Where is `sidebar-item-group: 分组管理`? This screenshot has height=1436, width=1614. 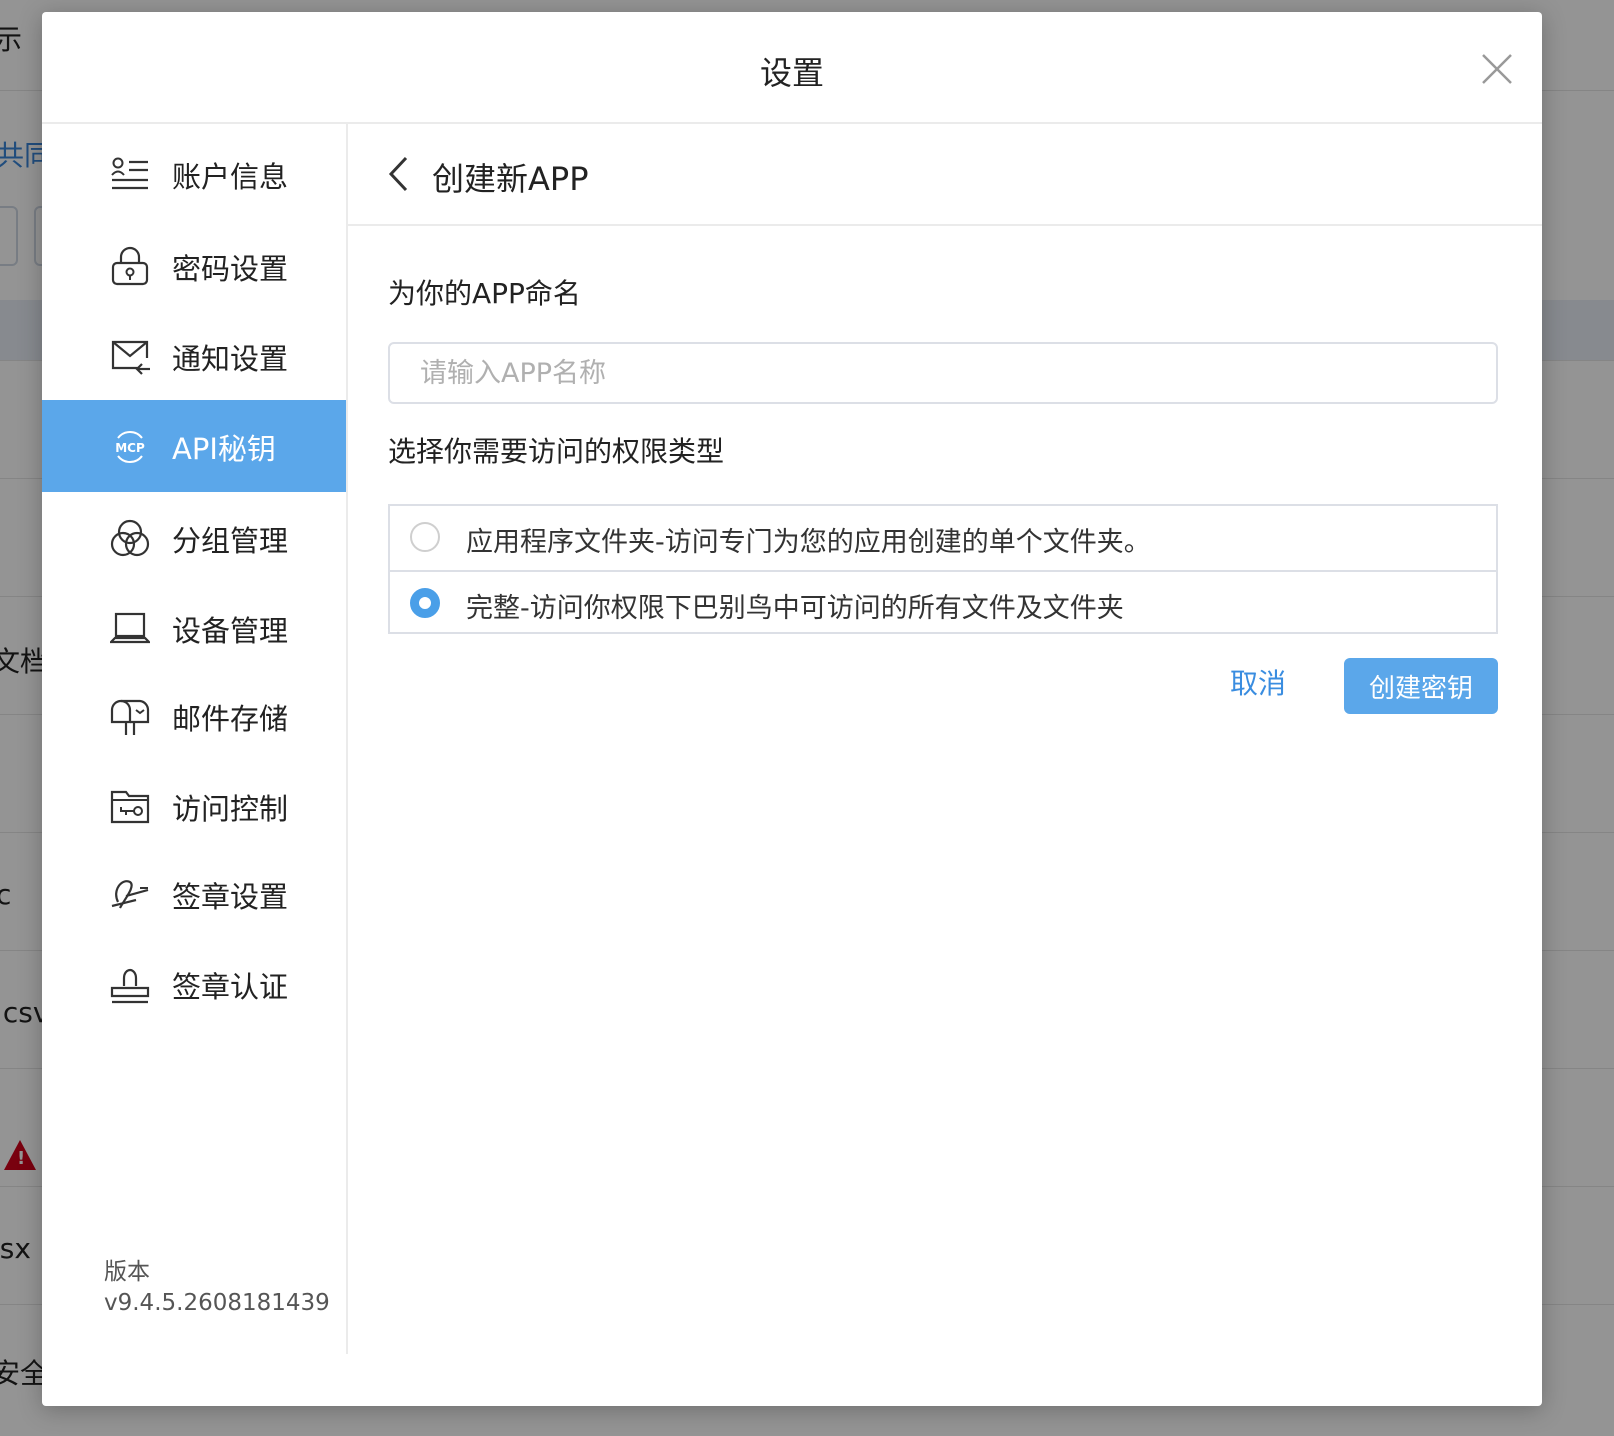
sidebar-item-group: 分组管理 is located at coordinates (194, 538).